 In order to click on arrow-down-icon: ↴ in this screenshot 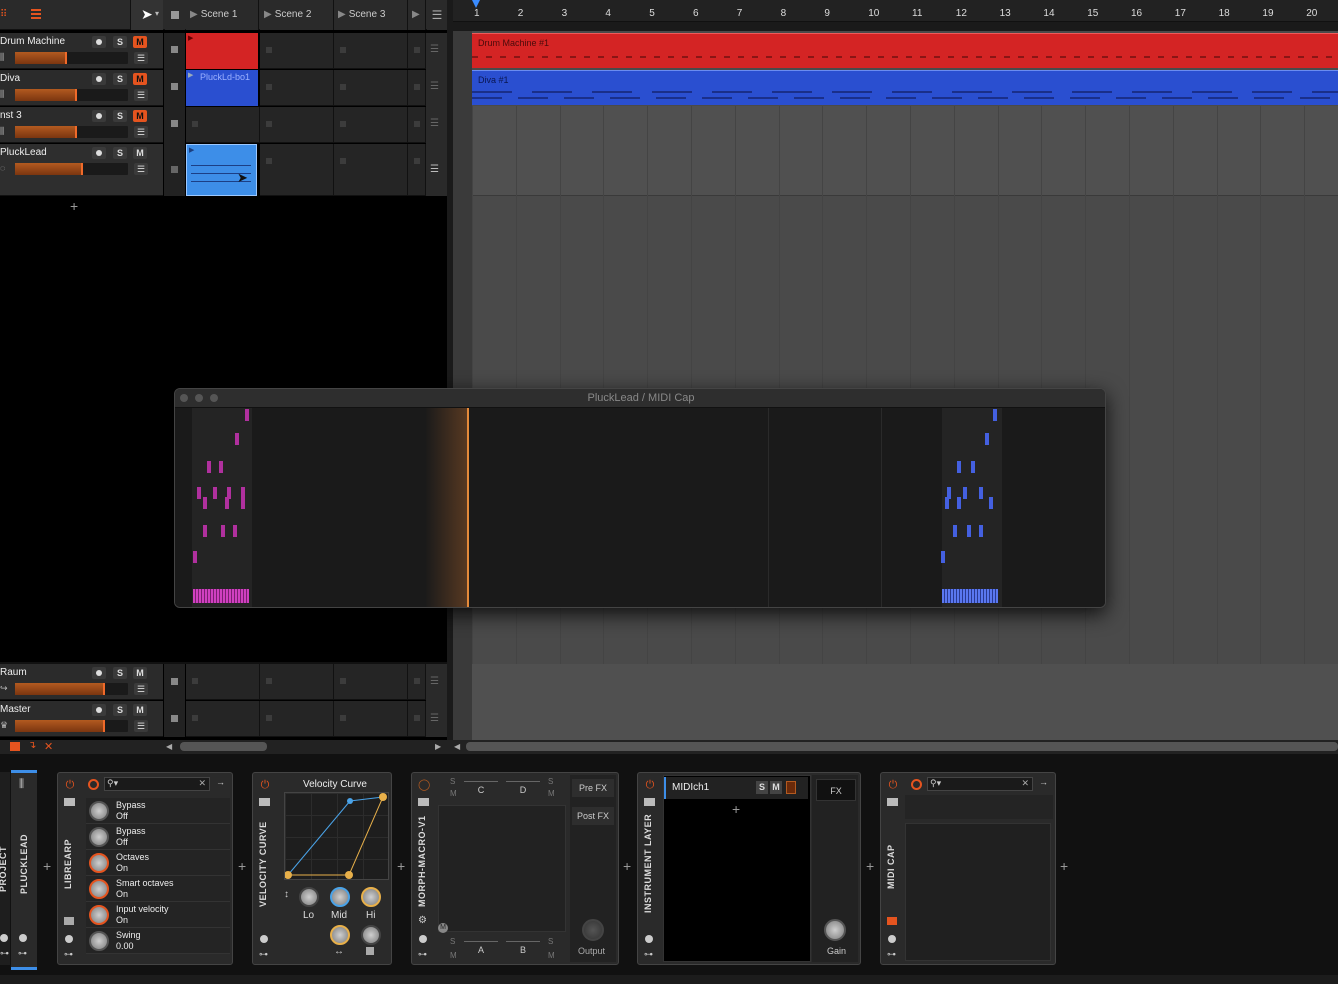, I will do `click(32, 745)`.